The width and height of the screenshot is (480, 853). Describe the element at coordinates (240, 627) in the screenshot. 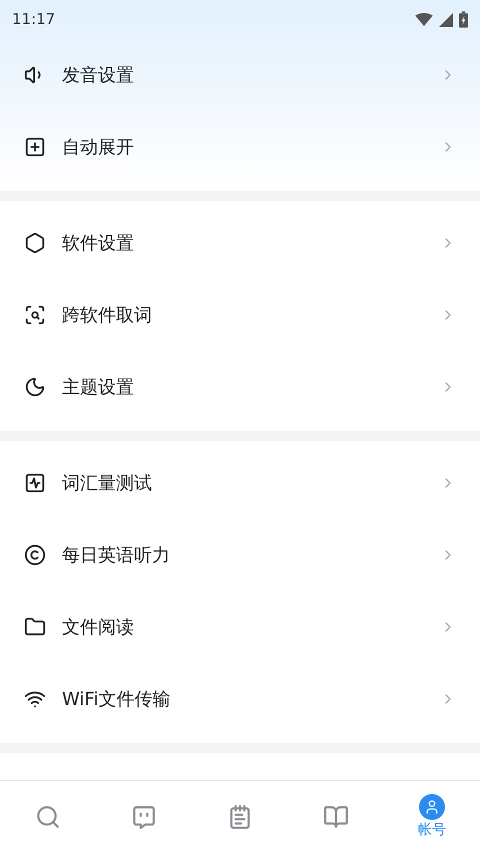

I see `settings-row: 文件阅读` at that location.